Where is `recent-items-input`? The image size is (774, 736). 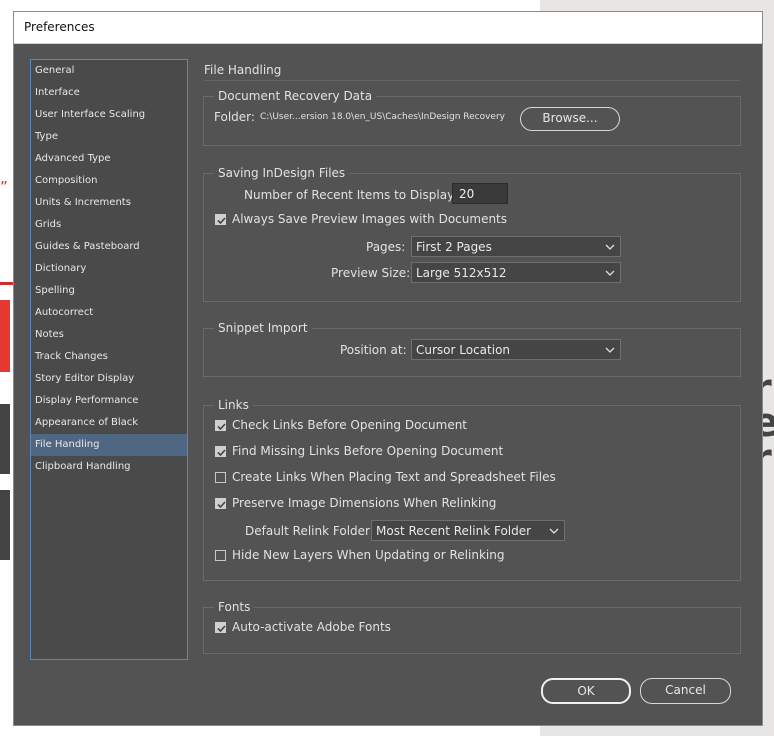 recent-items-input is located at coordinates (480, 193).